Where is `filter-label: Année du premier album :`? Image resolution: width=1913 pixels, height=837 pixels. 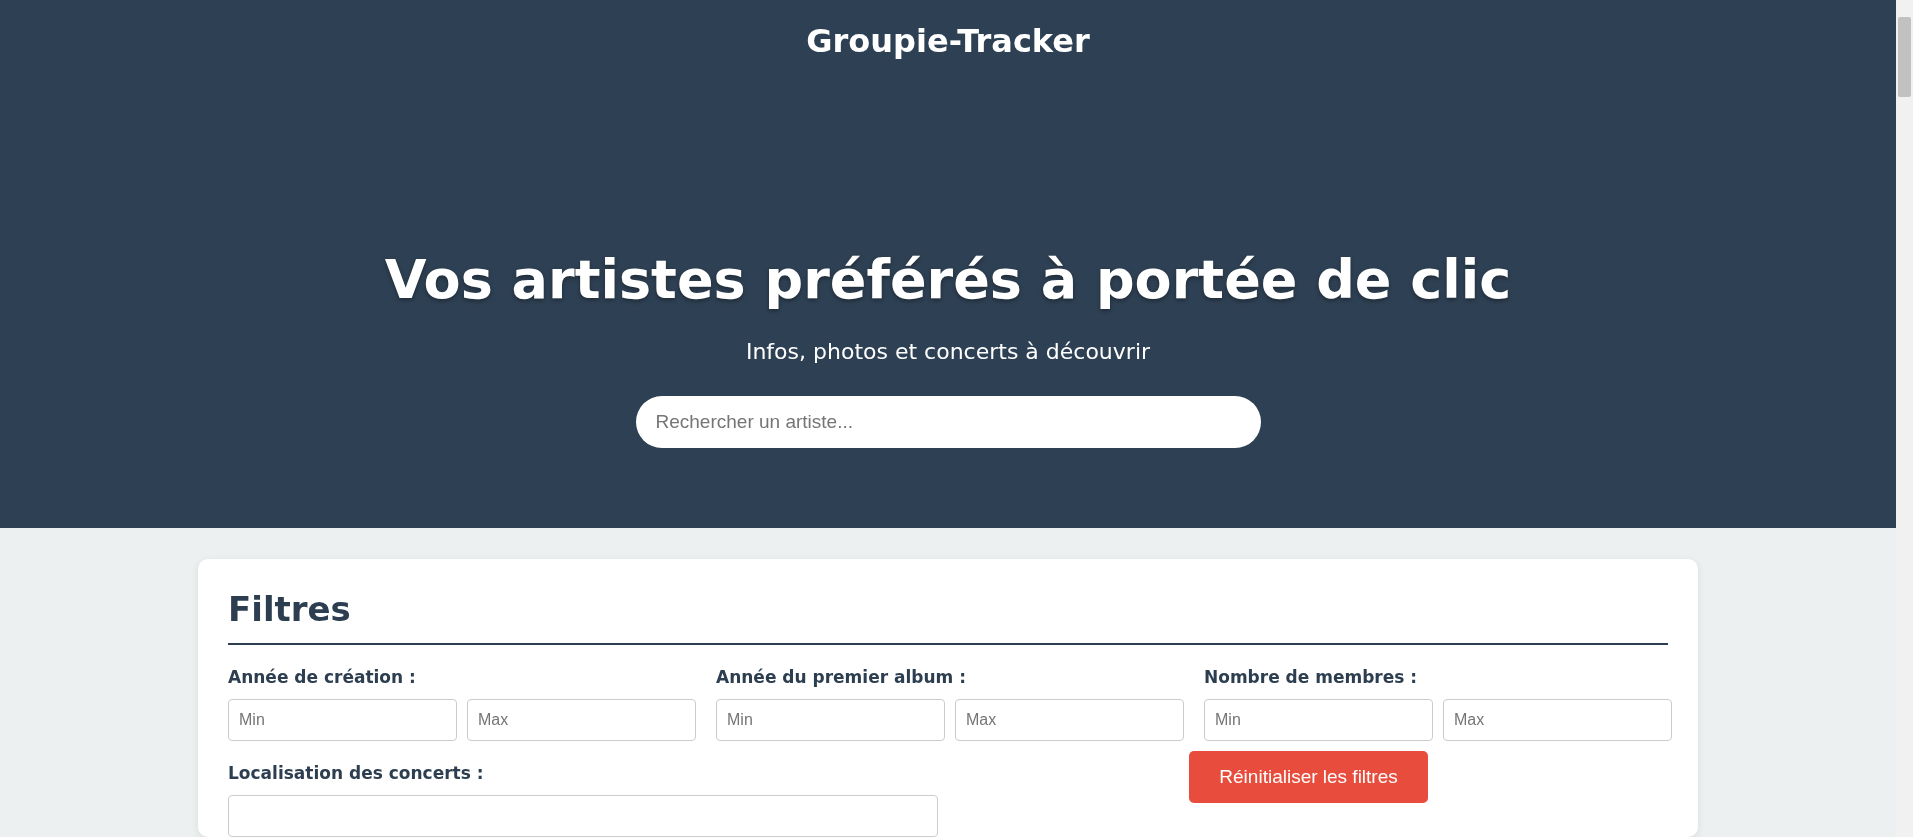 filter-label: Année du premier album : is located at coordinates (841, 677).